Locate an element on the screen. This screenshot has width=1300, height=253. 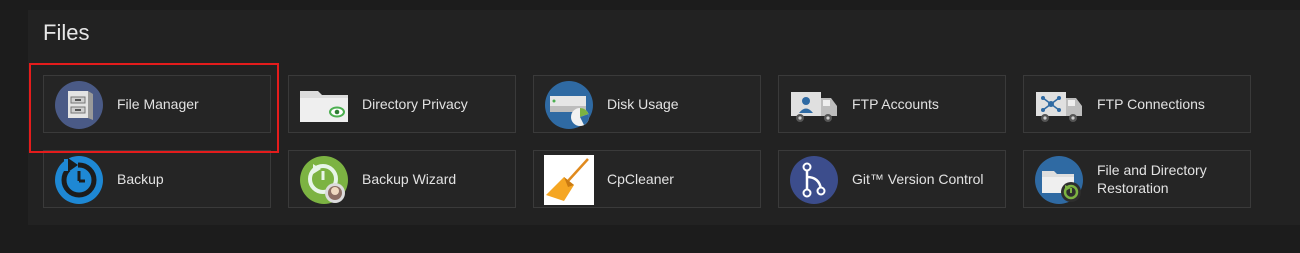
tile-label: Git™ Version Control is located at coordinates (918, 179).